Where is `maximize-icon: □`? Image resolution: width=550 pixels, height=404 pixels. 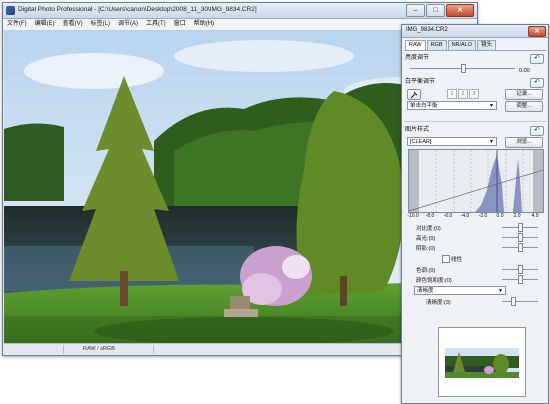
maximize-icon: □ is located at coordinates (435, 10).